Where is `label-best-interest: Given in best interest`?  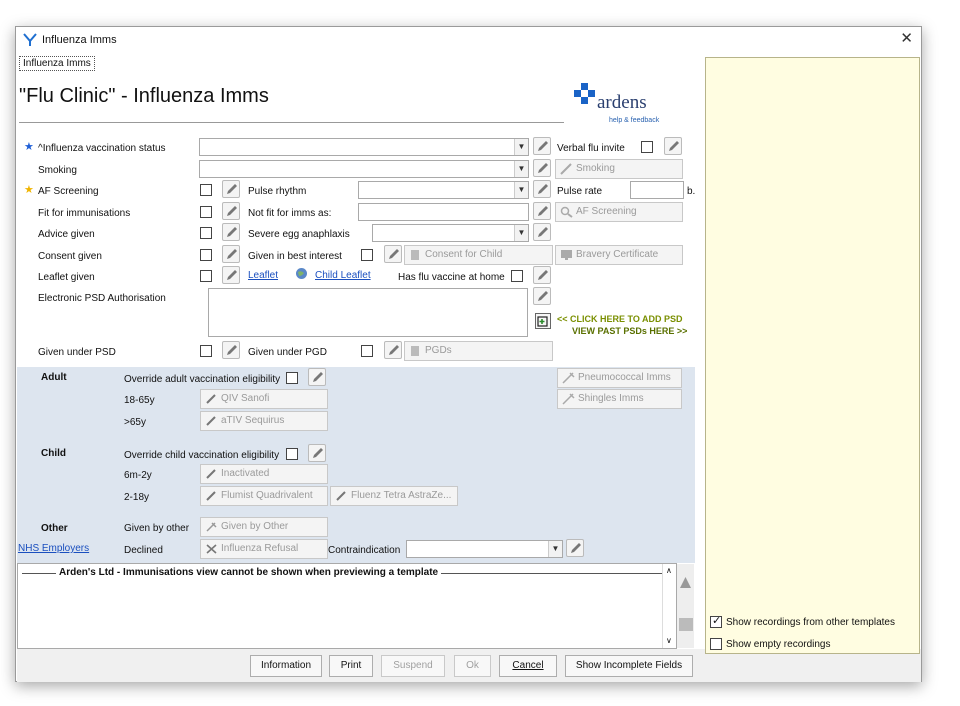
label-best-interest: Given in best interest is located at coordinates (295, 256).